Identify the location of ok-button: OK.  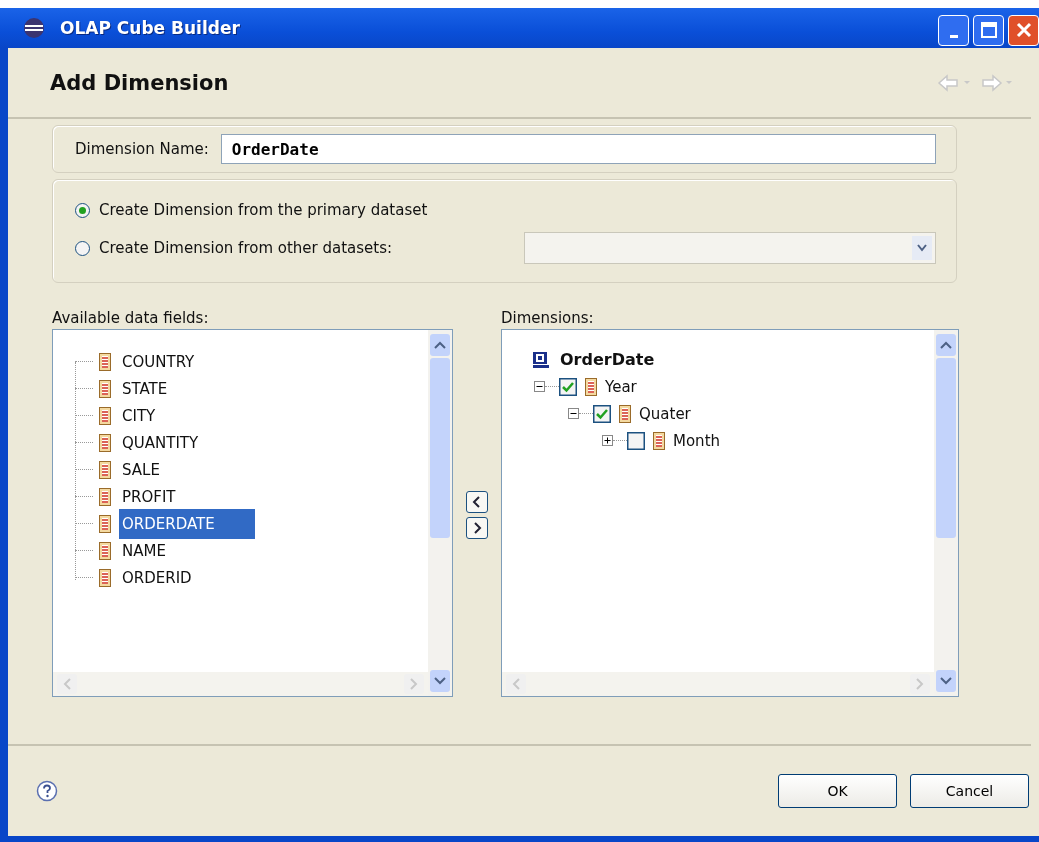
(837, 791).